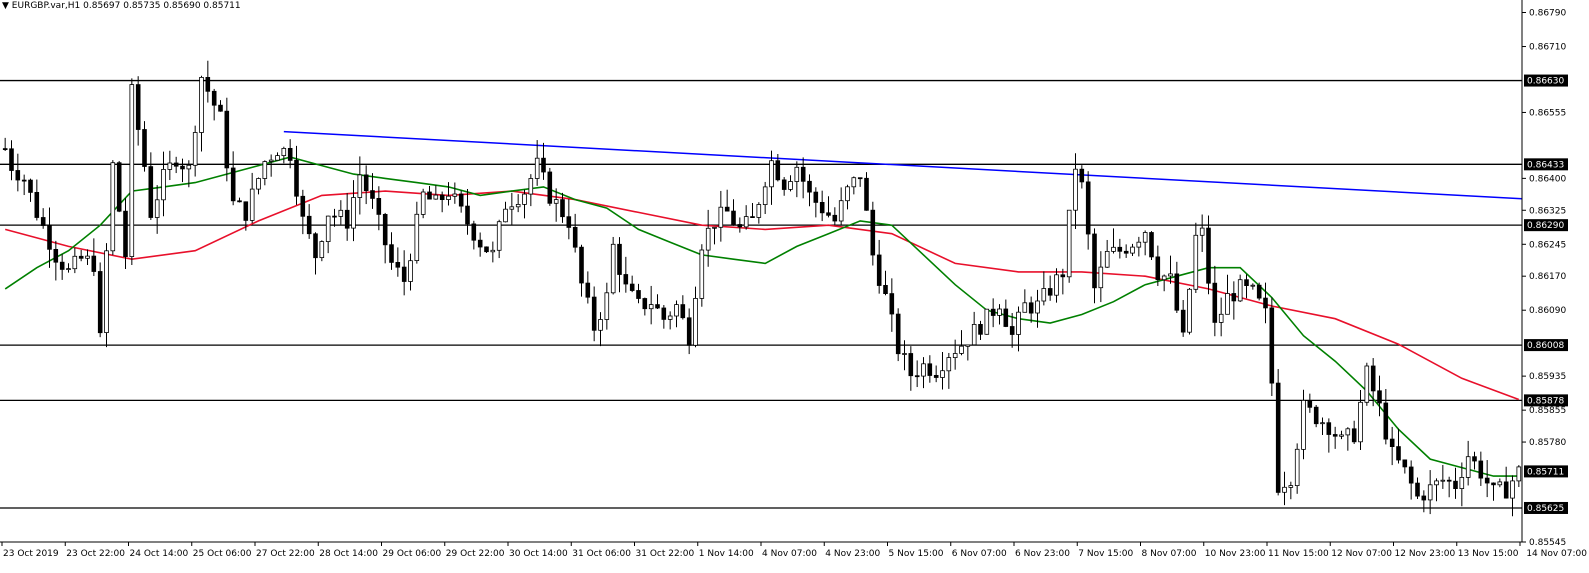 The width and height of the screenshot is (1589, 573). What do you see at coordinates (1545, 472) in the screenshot?
I see `price-tag-label: 0.85711` at bounding box center [1545, 472].